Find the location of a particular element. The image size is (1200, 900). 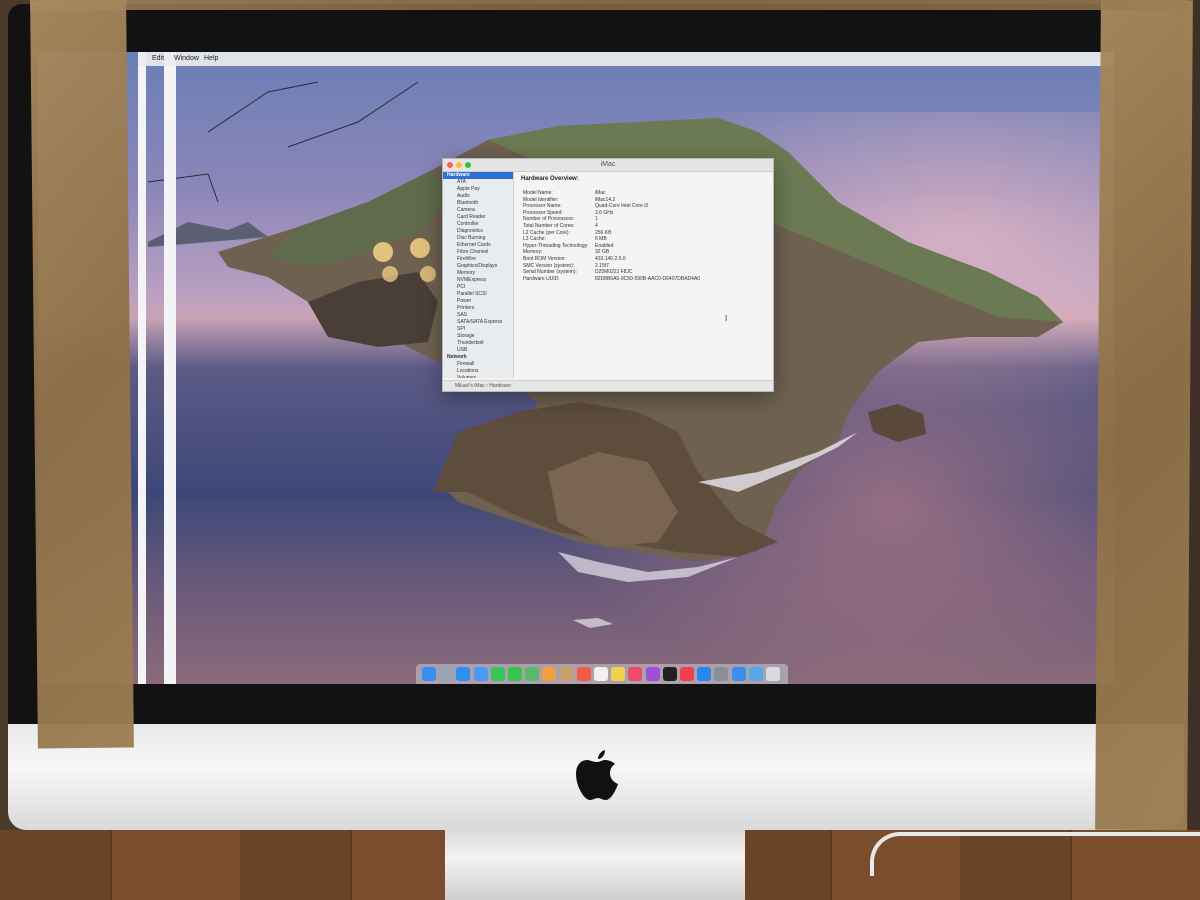

sidebar-item: FireWire is located at coordinates (478, 259).